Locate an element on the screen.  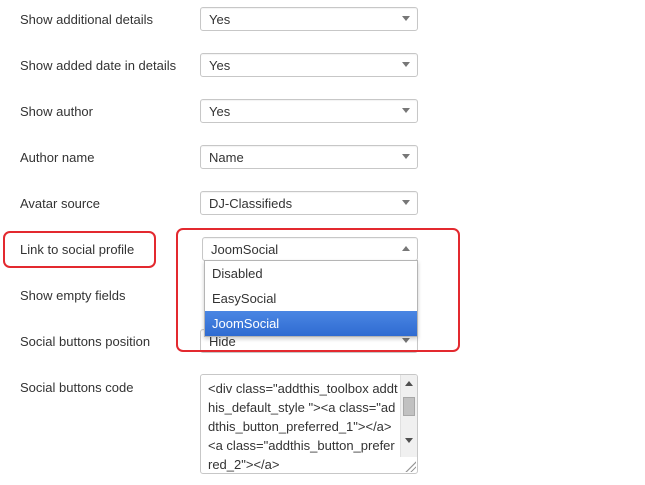
dropdown-highlight-box is located at coordinates (318, 290).